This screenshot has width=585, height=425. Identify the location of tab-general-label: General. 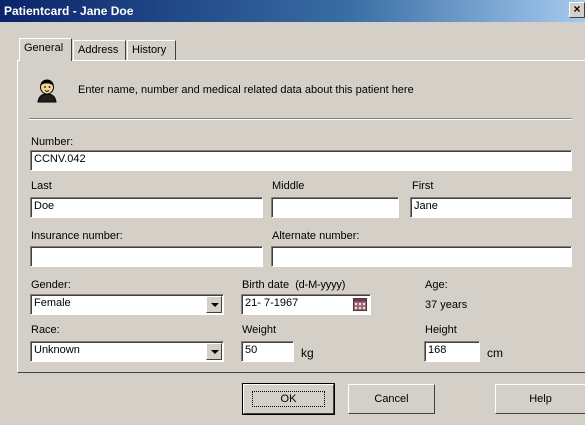
(44, 48).